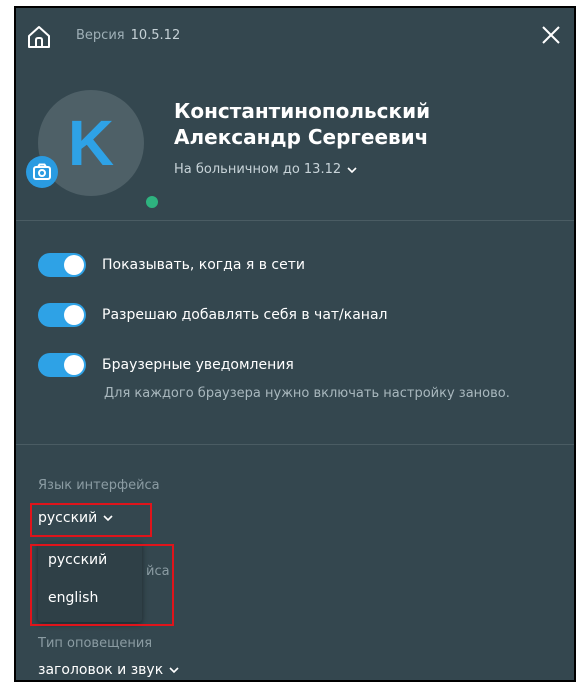 Image resolution: width=580 pixels, height=687 pixels. I want to click on notification-select: заголовок и звук, so click(108, 670).